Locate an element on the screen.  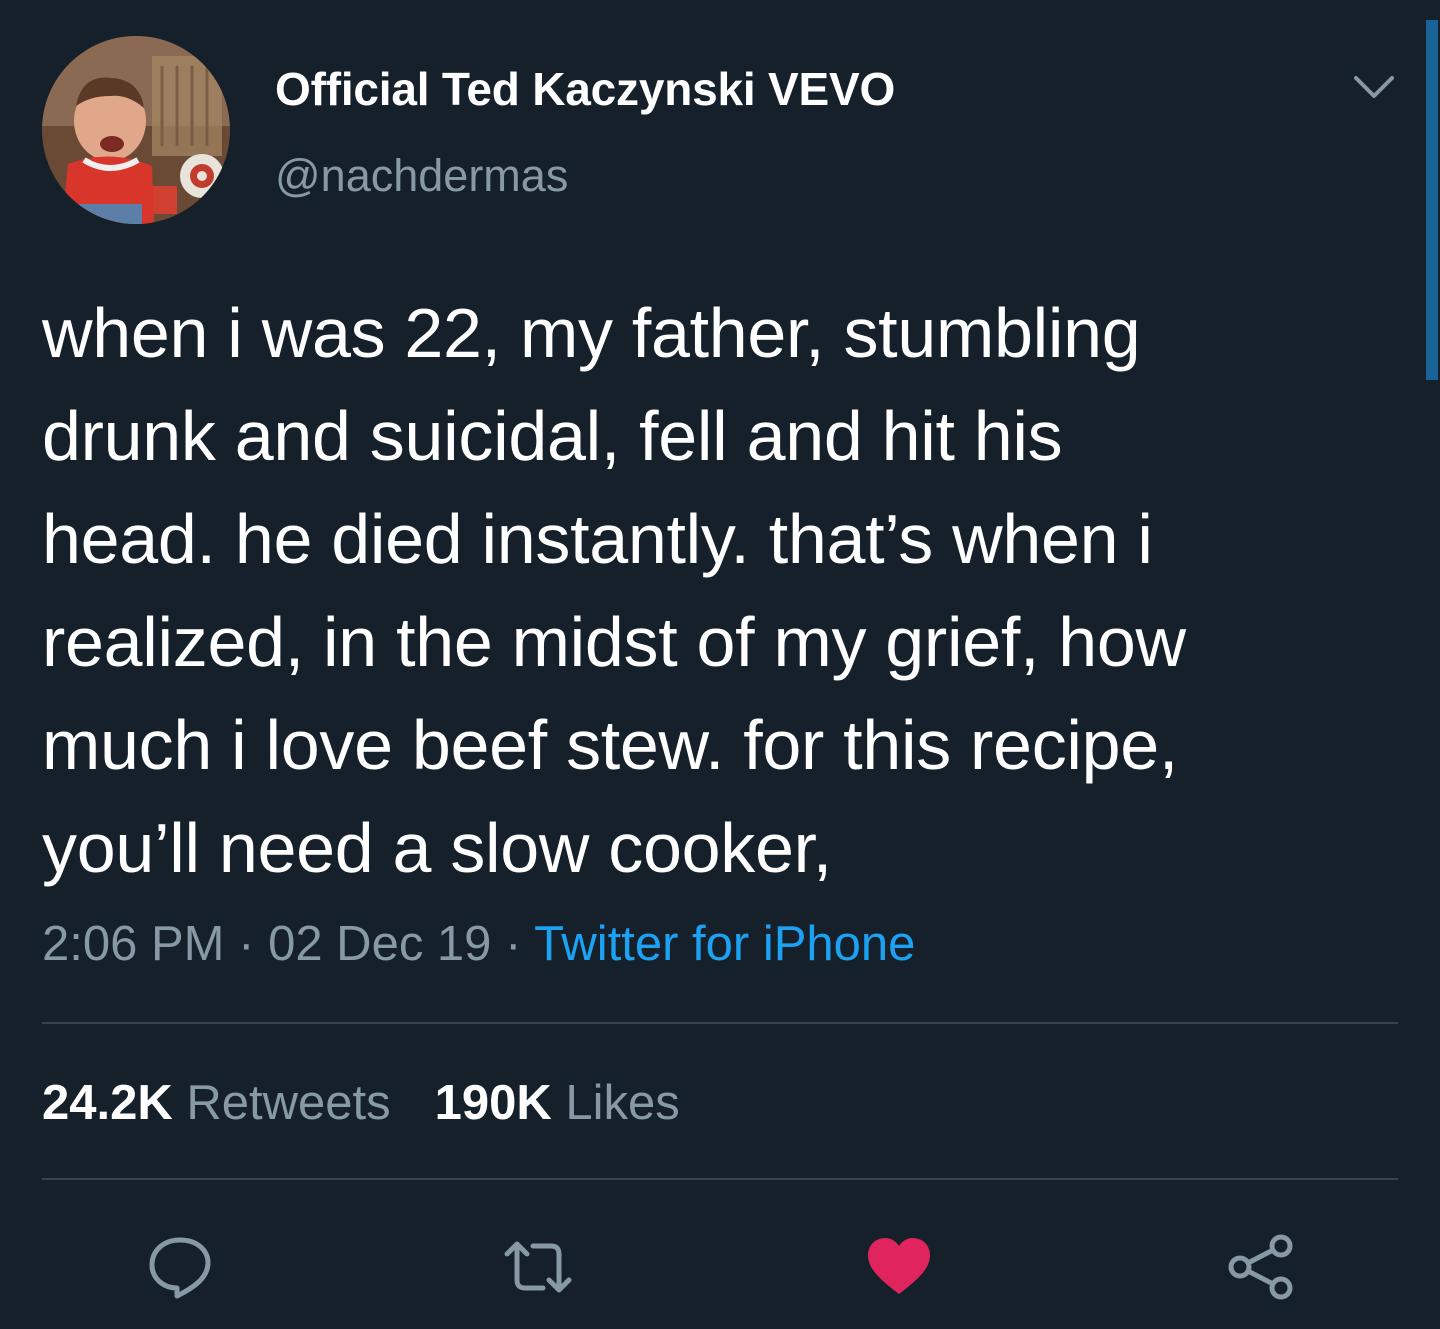
tweet-time: 2:06 PM is located at coordinates (133, 944).